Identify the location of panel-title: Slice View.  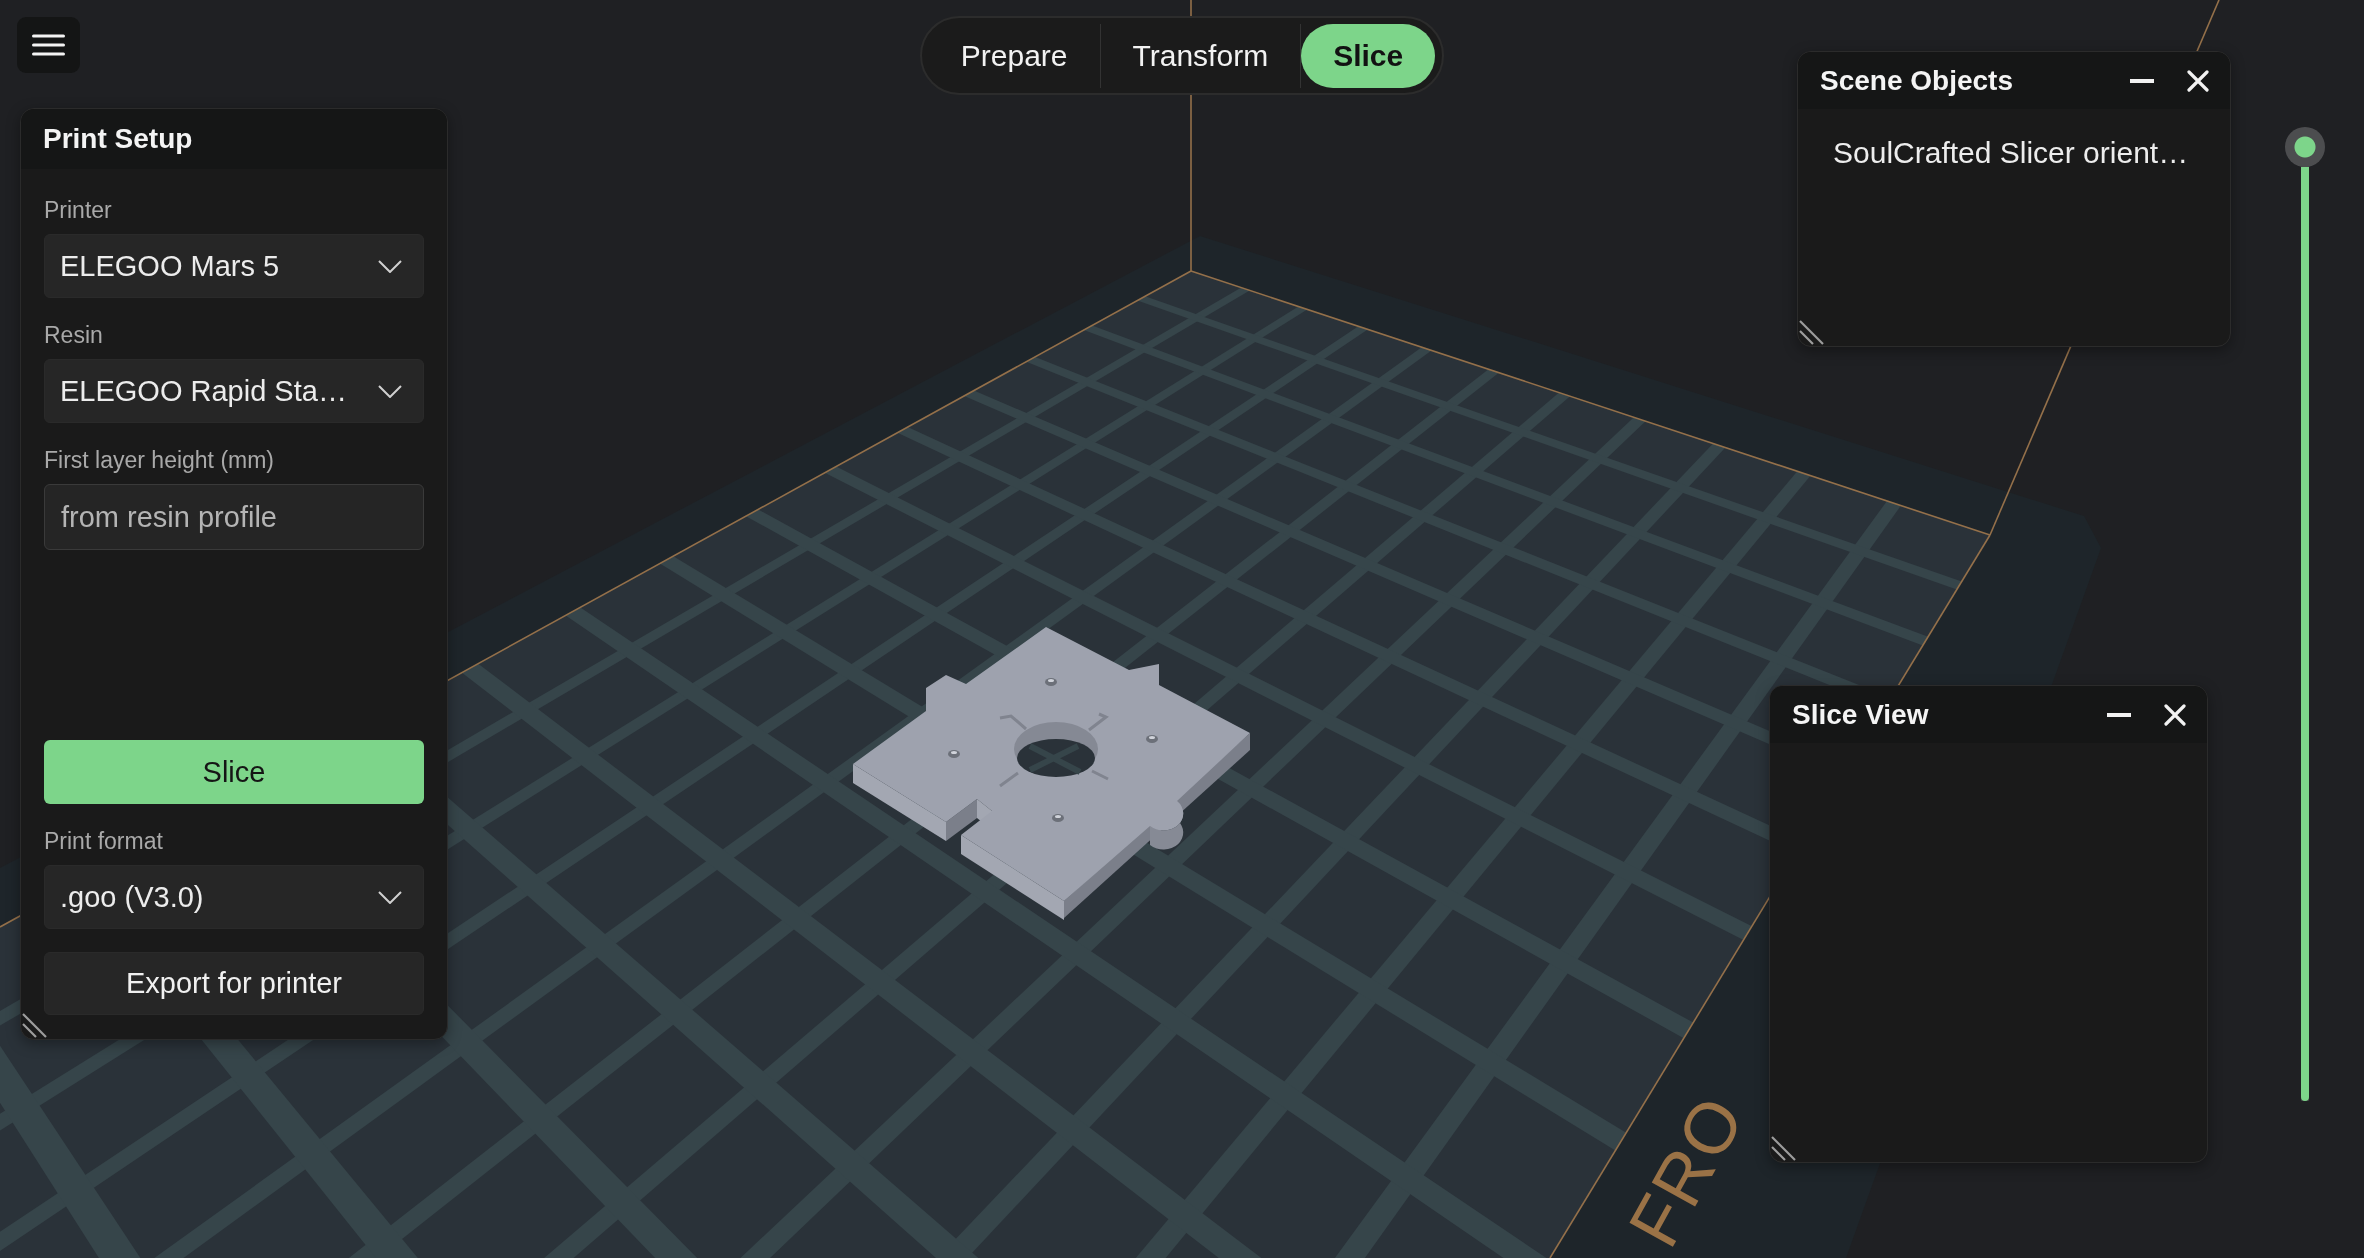
(1861, 714).